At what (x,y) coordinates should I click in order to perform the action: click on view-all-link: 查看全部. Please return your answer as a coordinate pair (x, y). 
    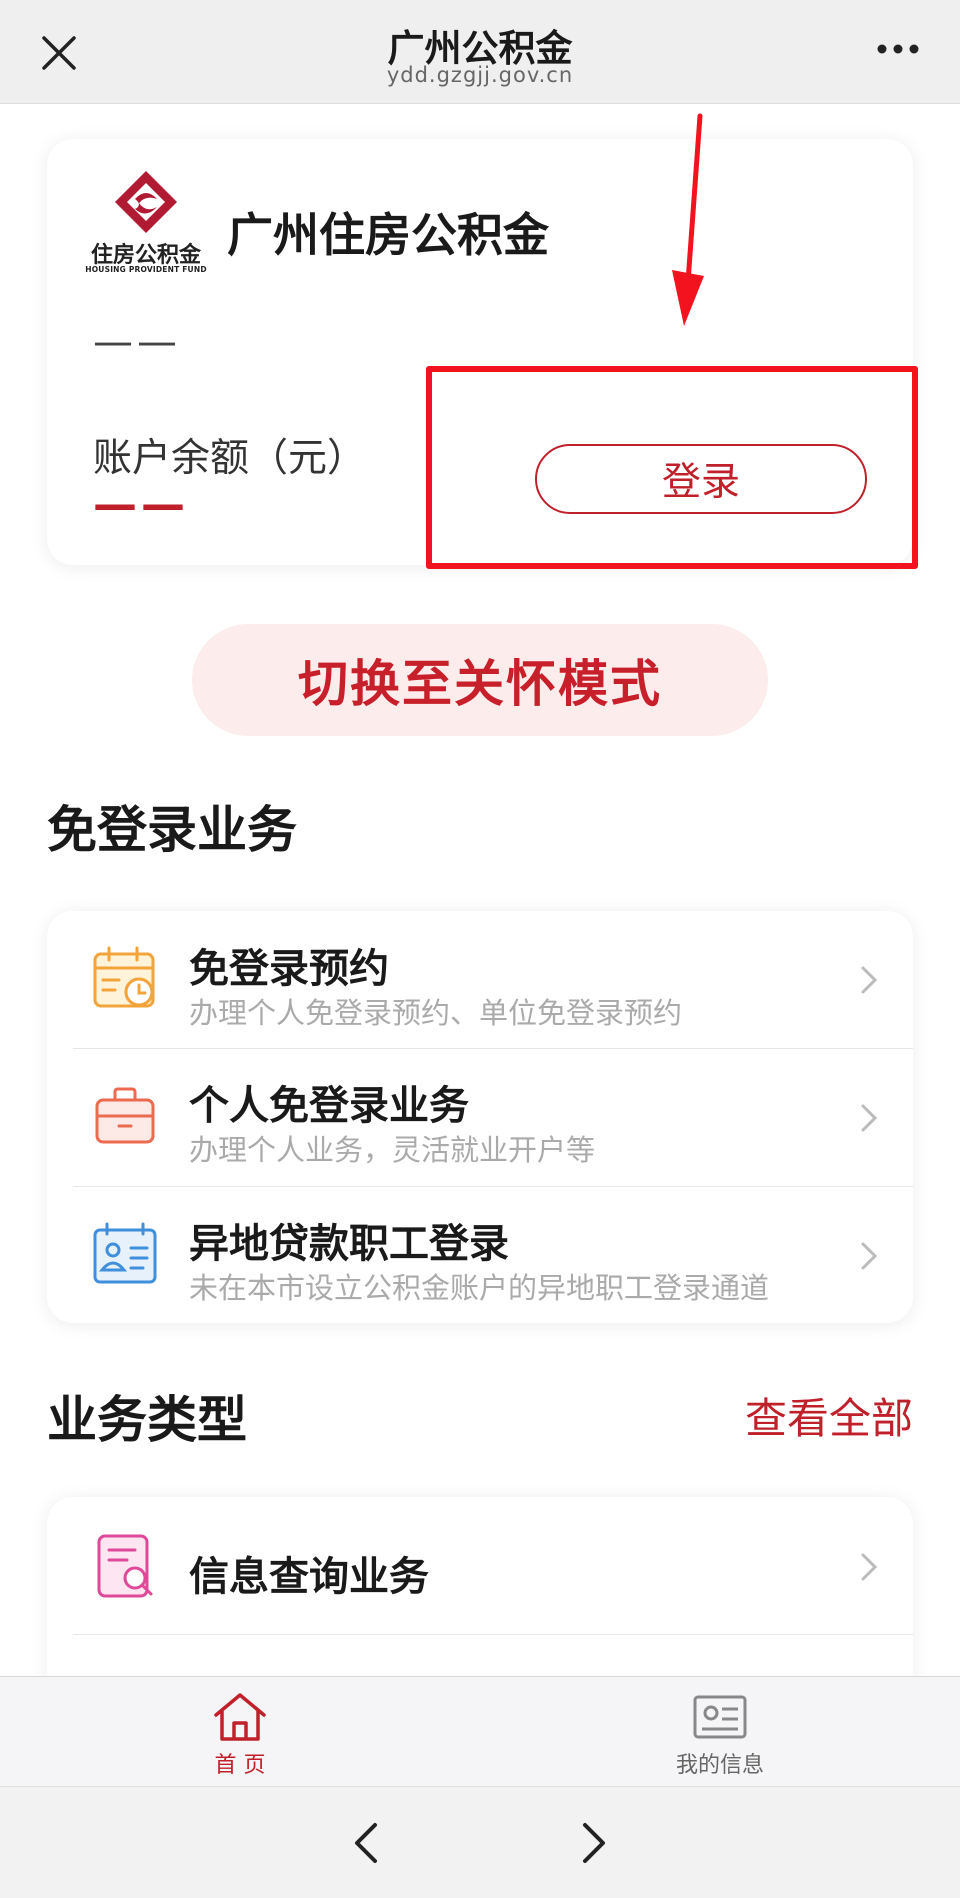
    Looking at the image, I should click on (829, 1415).